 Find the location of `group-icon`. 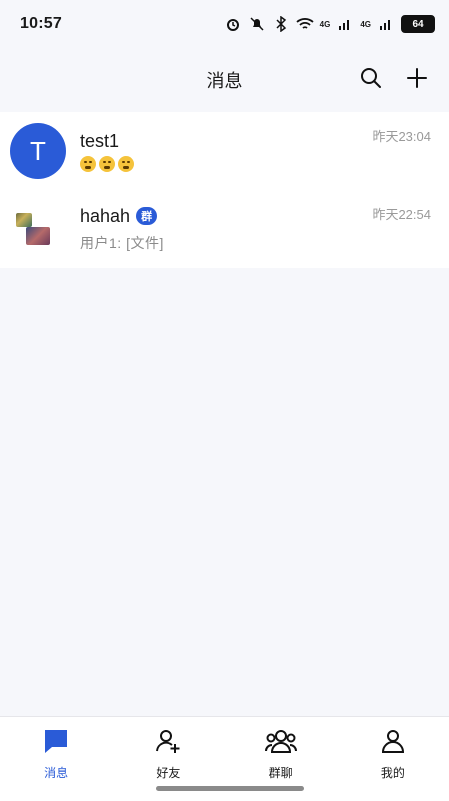

group-icon is located at coordinates (280, 743).